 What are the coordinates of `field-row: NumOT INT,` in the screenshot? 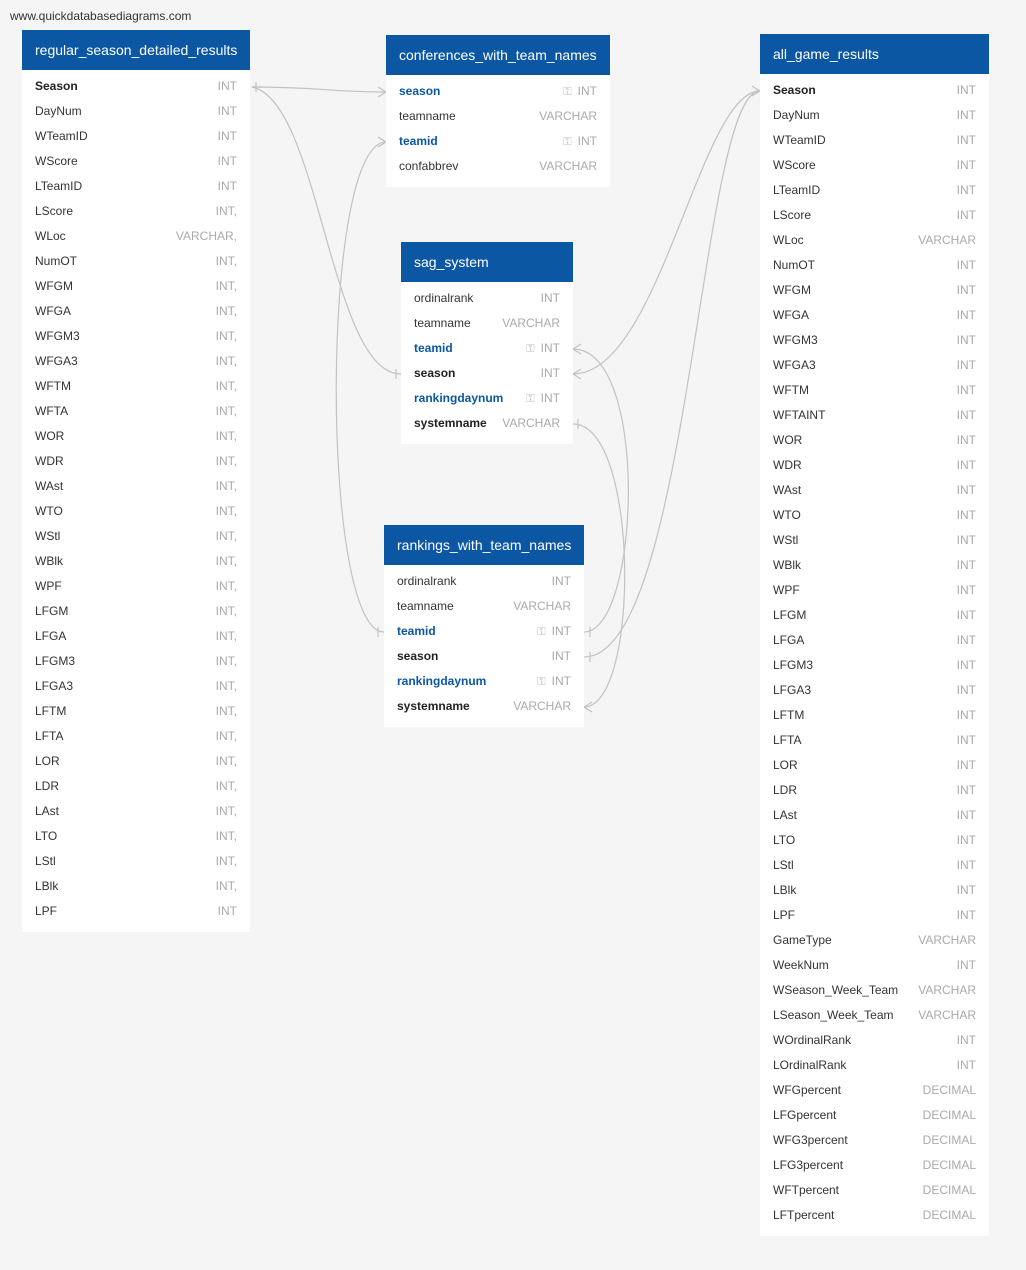 It's located at (136, 261).